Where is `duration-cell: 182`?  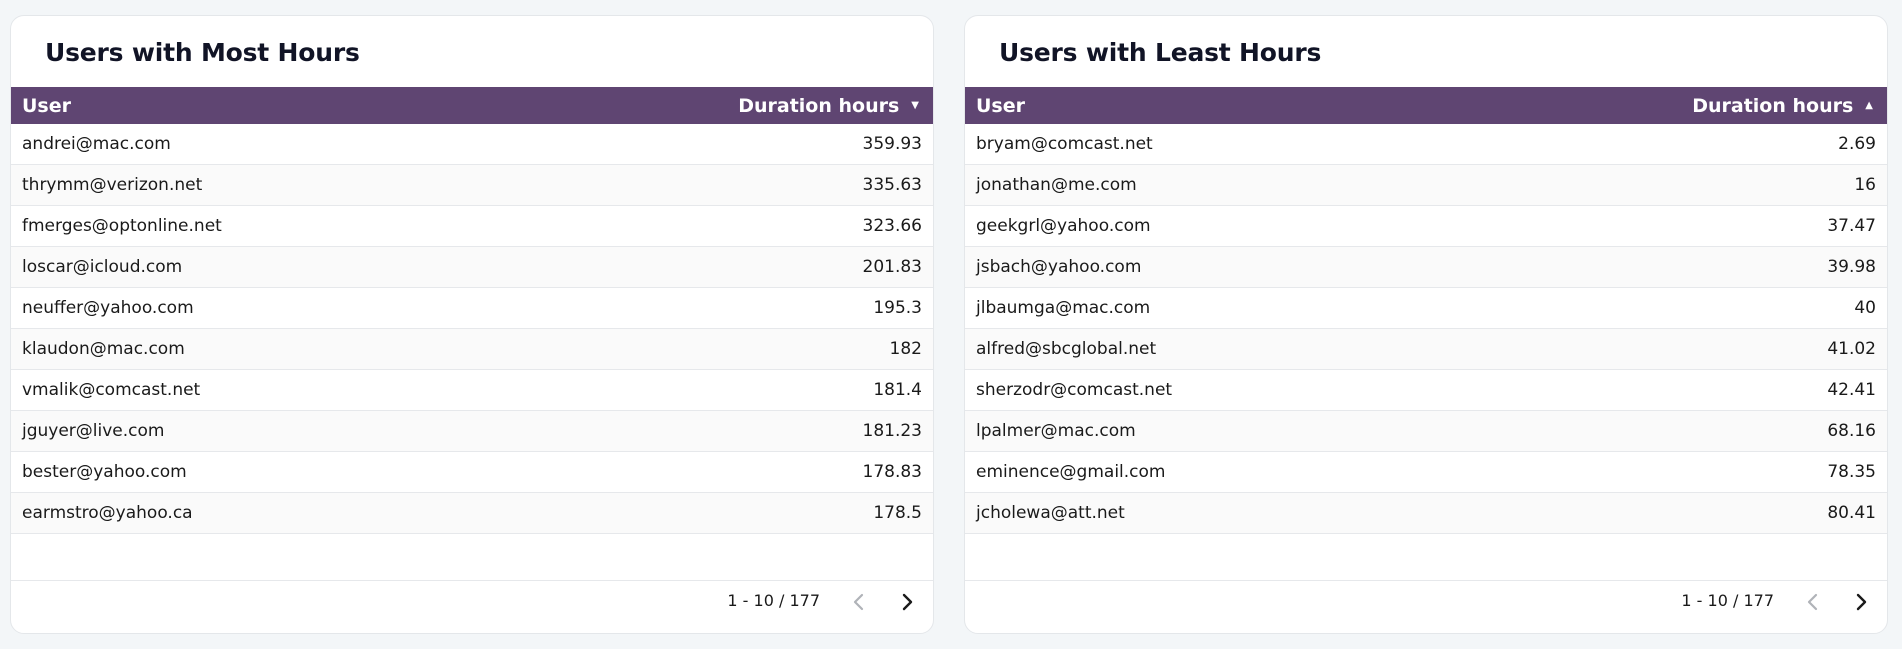
duration-cell: 182 is located at coordinates (905, 349).